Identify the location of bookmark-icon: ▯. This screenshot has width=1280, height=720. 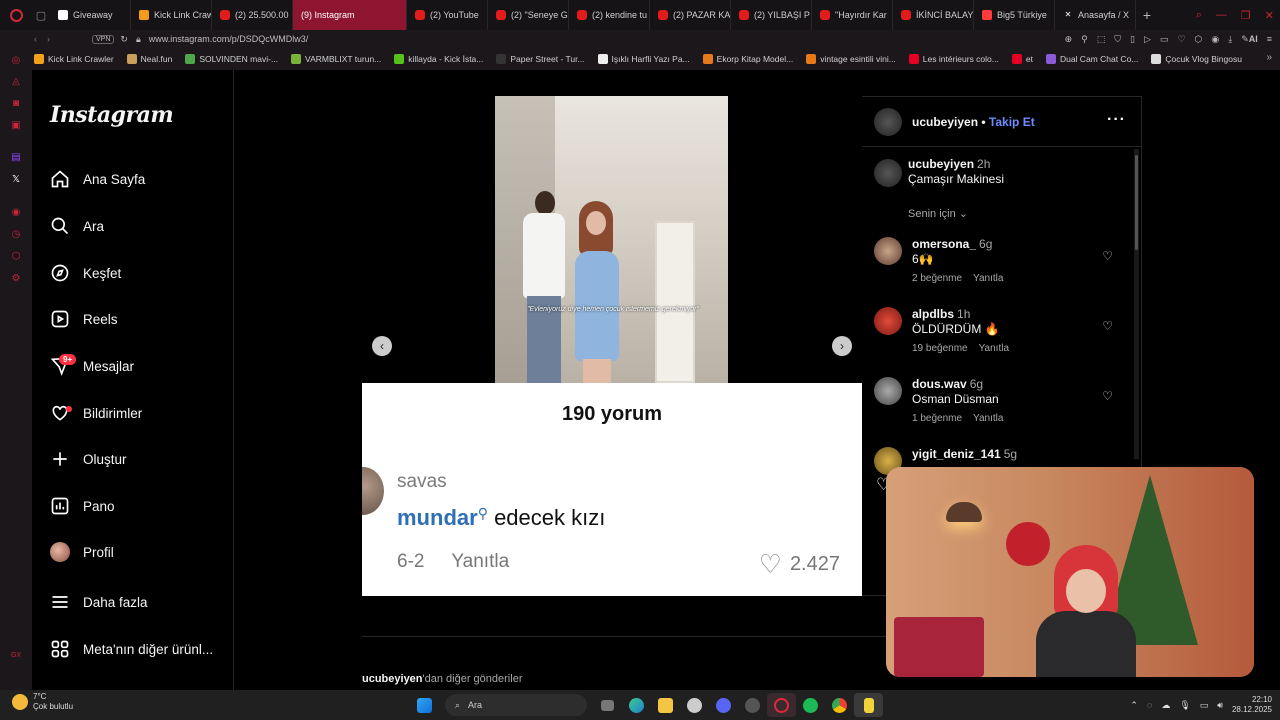
(1132, 39).